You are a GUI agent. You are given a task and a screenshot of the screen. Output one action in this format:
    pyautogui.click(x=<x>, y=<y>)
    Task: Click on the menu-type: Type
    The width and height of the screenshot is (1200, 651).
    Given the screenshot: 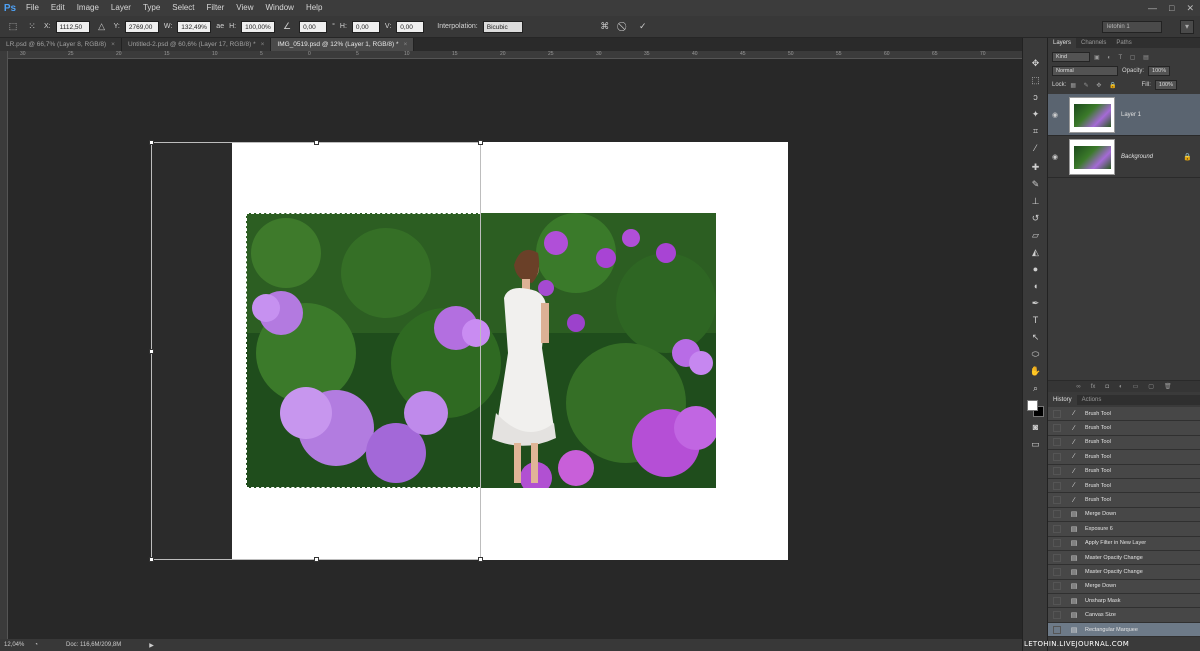 What is the action you would take?
    pyautogui.click(x=151, y=8)
    